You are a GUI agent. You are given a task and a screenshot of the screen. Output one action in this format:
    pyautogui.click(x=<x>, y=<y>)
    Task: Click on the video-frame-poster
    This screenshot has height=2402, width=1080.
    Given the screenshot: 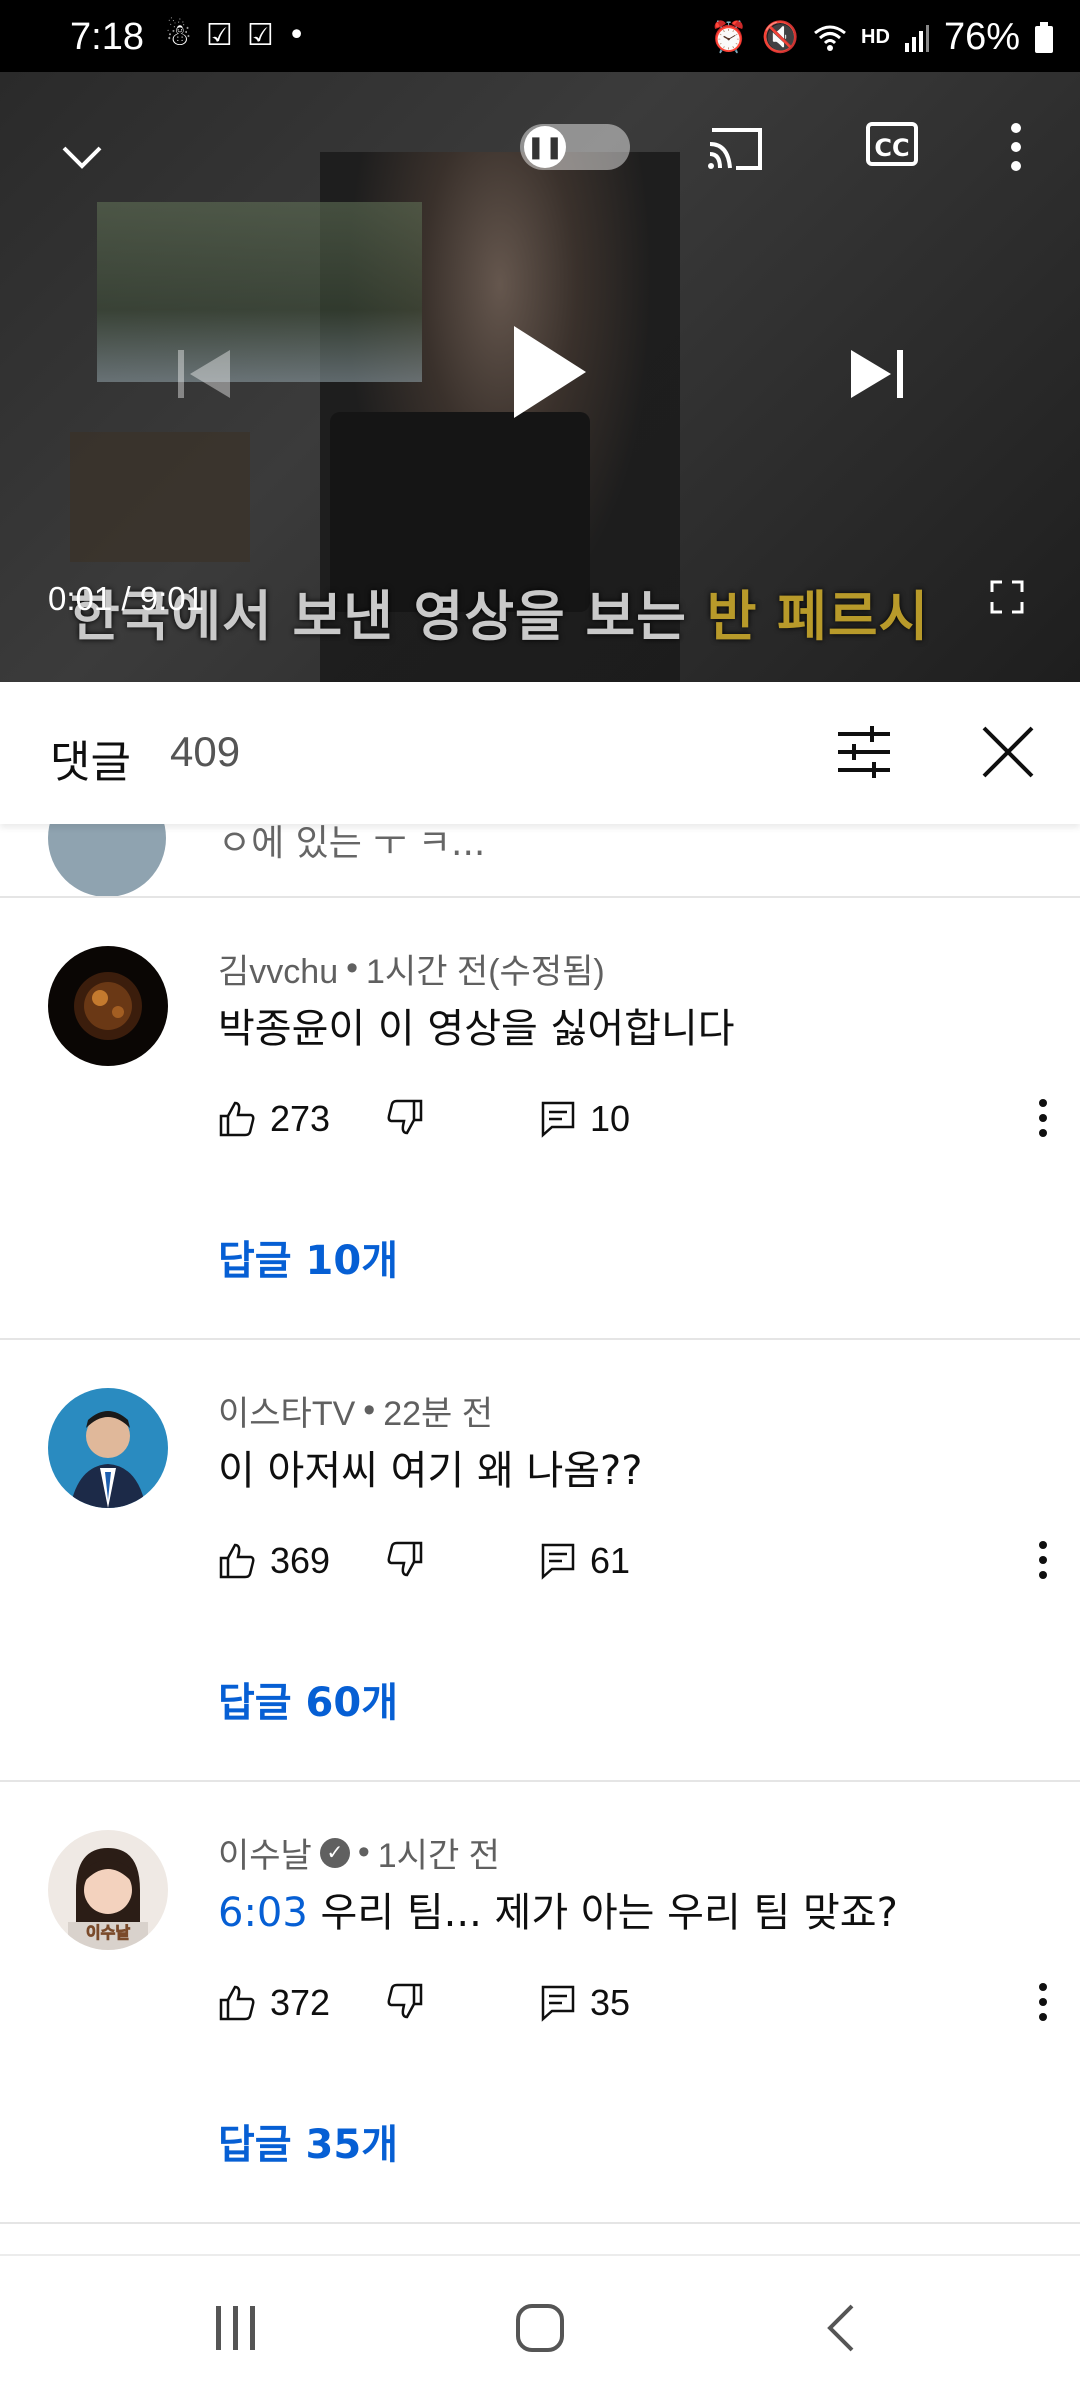 What is the action you would take?
    pyautogui.click(x=160, y=497)
    